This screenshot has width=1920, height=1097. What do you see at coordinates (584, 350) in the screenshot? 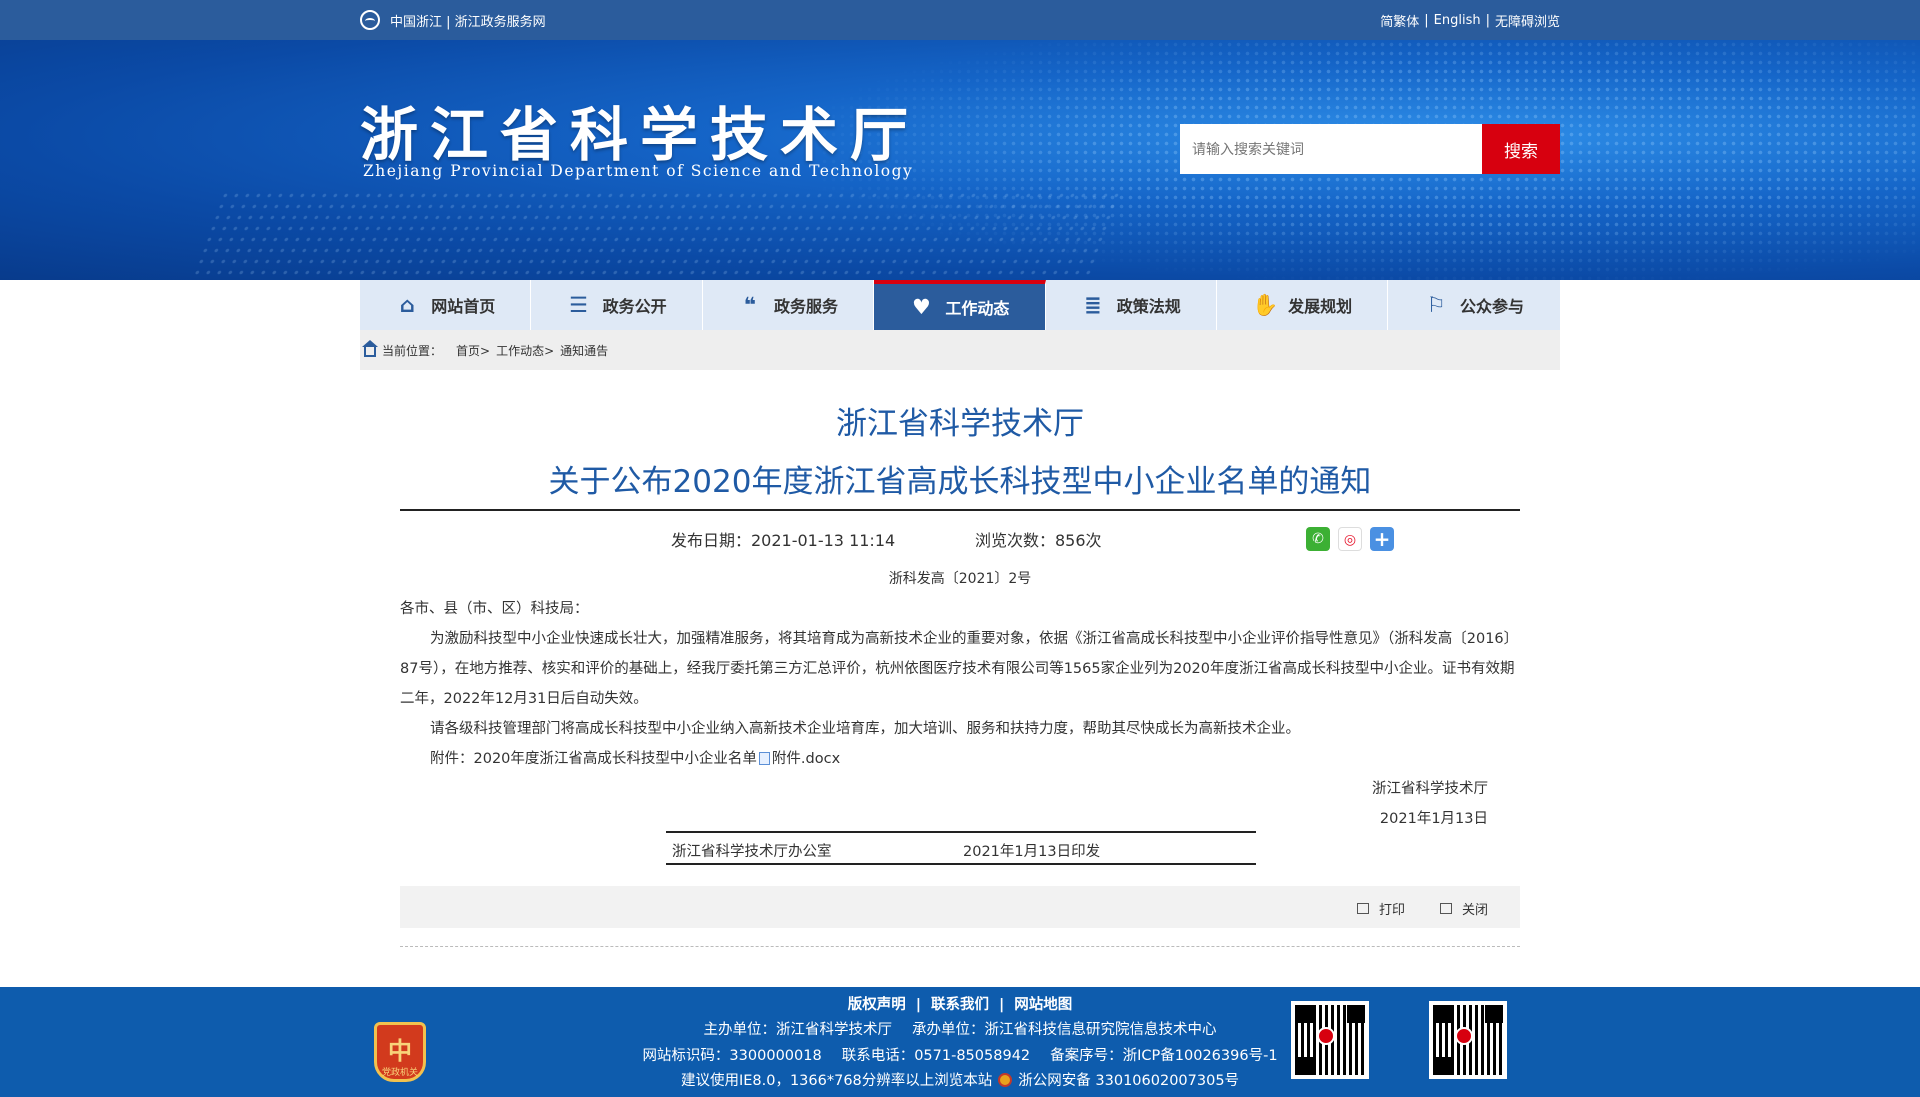
I see `breadcrumb-item-notices: 通知通告` at bounding box center [584, 350].